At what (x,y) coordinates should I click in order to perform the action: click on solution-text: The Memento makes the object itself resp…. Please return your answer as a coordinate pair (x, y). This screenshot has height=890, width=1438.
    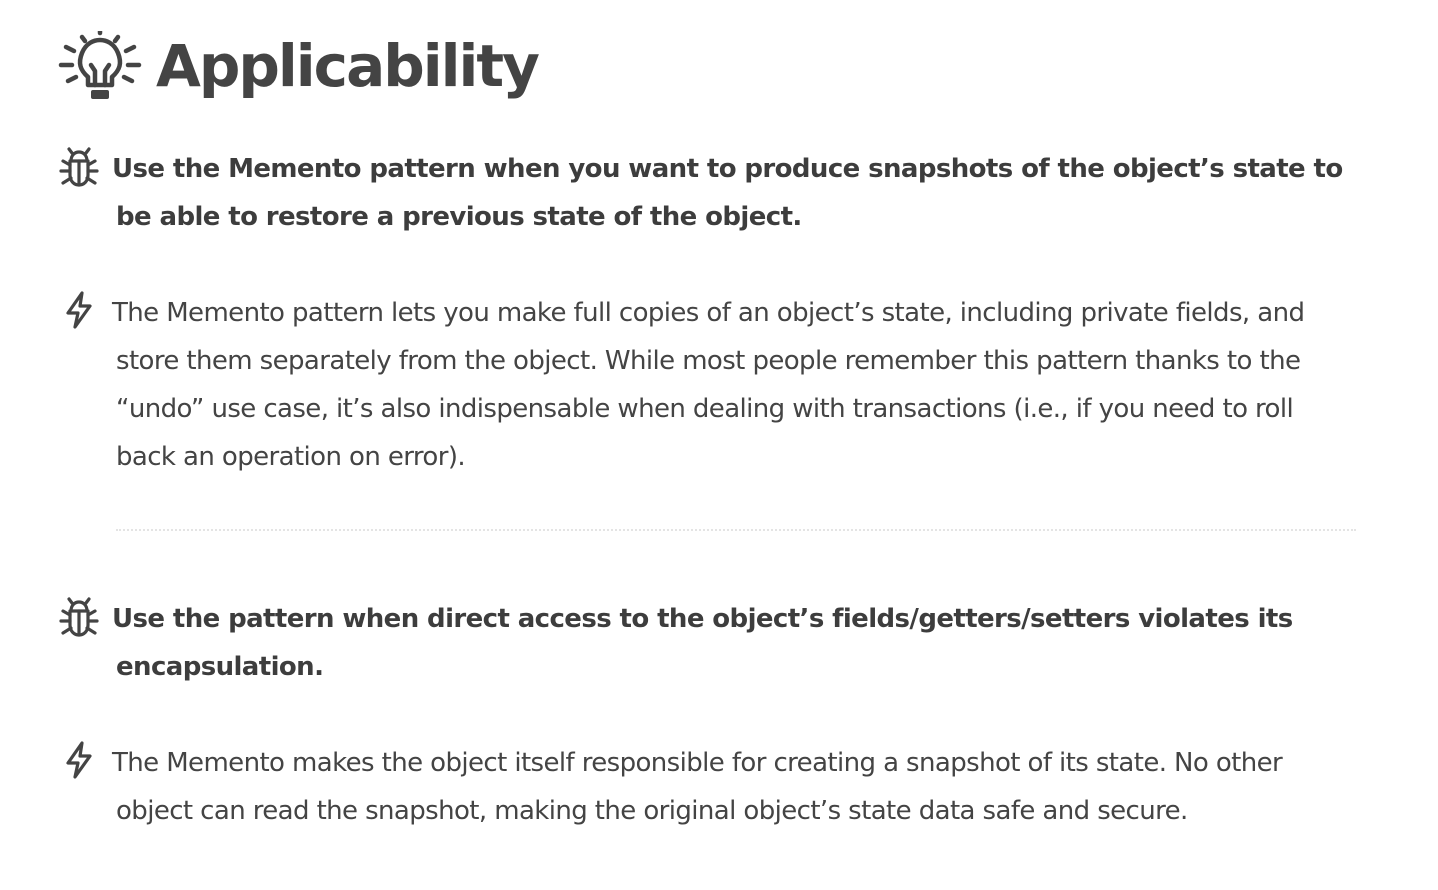
    Looking at the image, I should click on (697, 787).